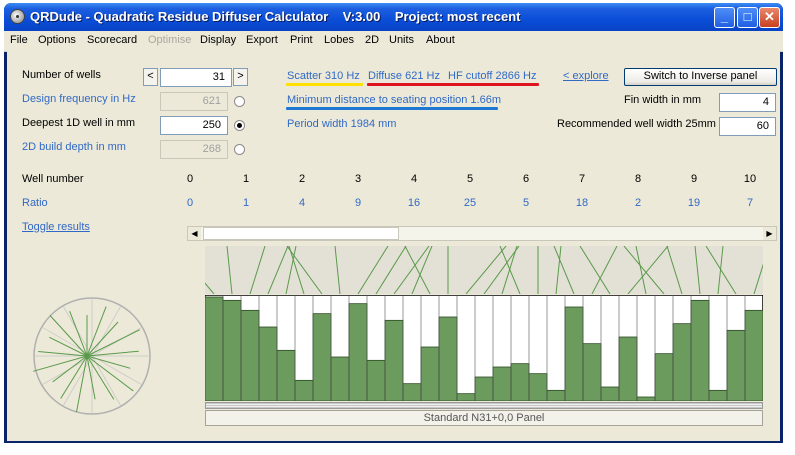 Image resolution: width=795 pixels, height=455 pixels. What do you see at coordinates (638, 179) in the screenshot?
I see `well-number-cell: 8` at bounding box center [638, 179].